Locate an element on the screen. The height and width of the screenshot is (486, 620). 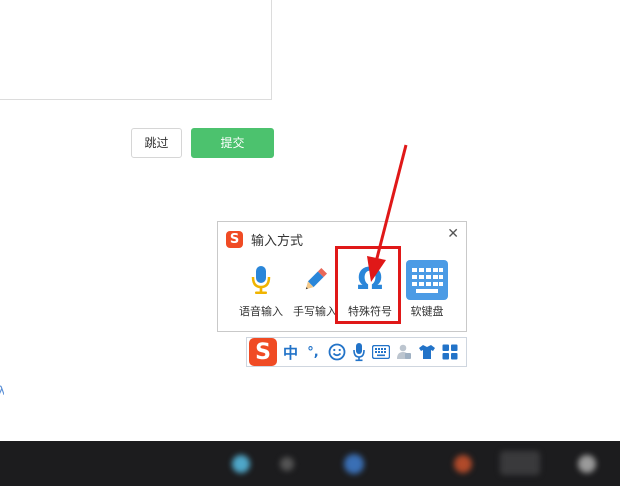
soft-keyboard-label: 软键盘 is located at coordinates (427, 311).